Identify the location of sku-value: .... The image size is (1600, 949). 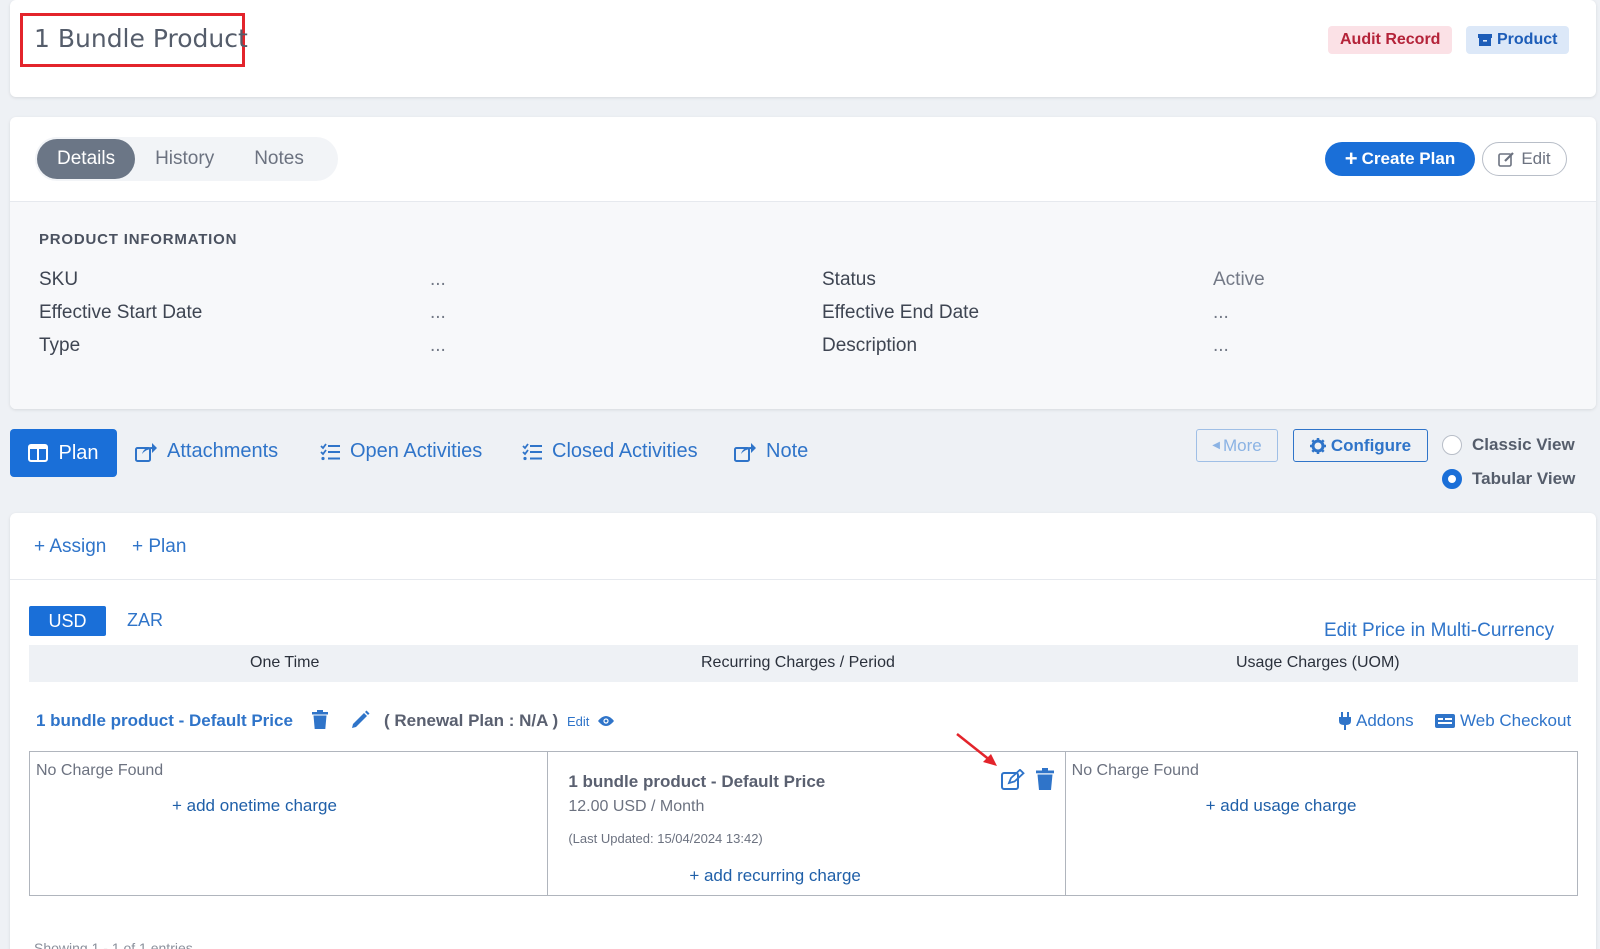
(438, 279).